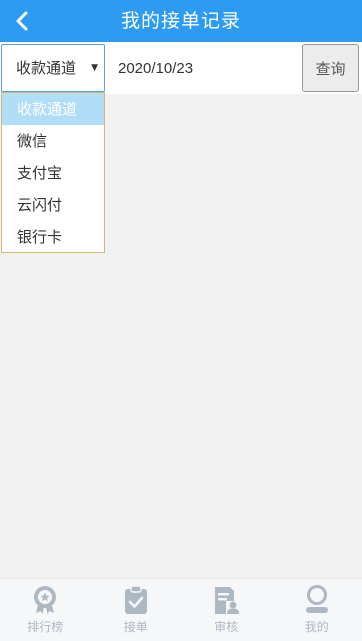 This screenshot has width=362, height=641. I want to click on user-icon, so click(316, 599).